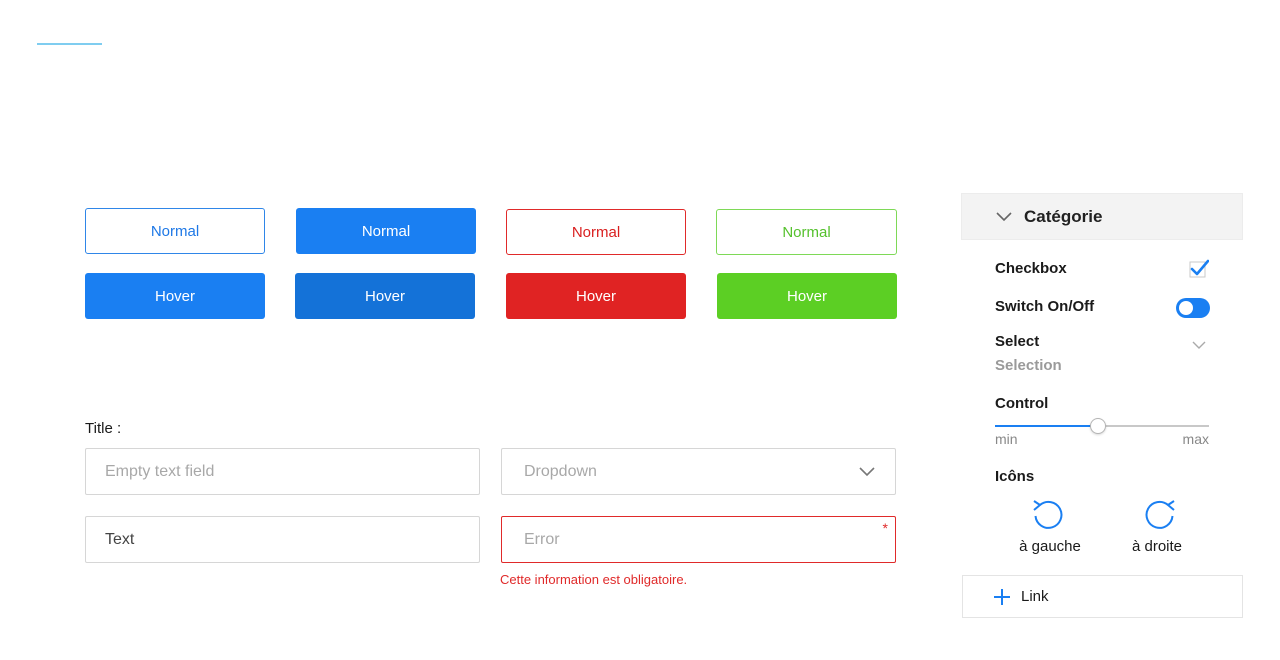 The image size is (1280, 660). Describe the element at coordinates (594, 579) in the screenshot. I see `error-message: Cette information est obligatoire.` at that location.